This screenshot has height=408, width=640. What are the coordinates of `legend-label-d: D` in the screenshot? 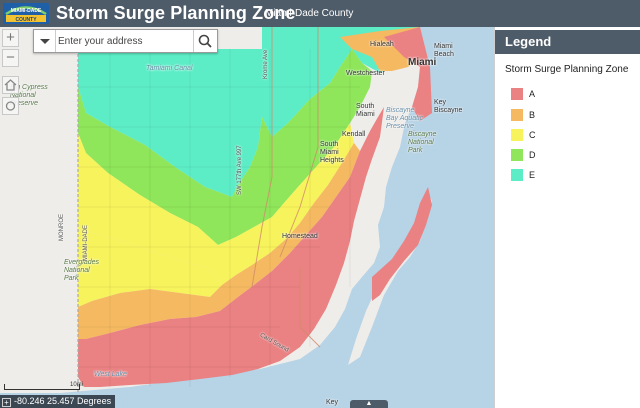 It's located at (532, 155).